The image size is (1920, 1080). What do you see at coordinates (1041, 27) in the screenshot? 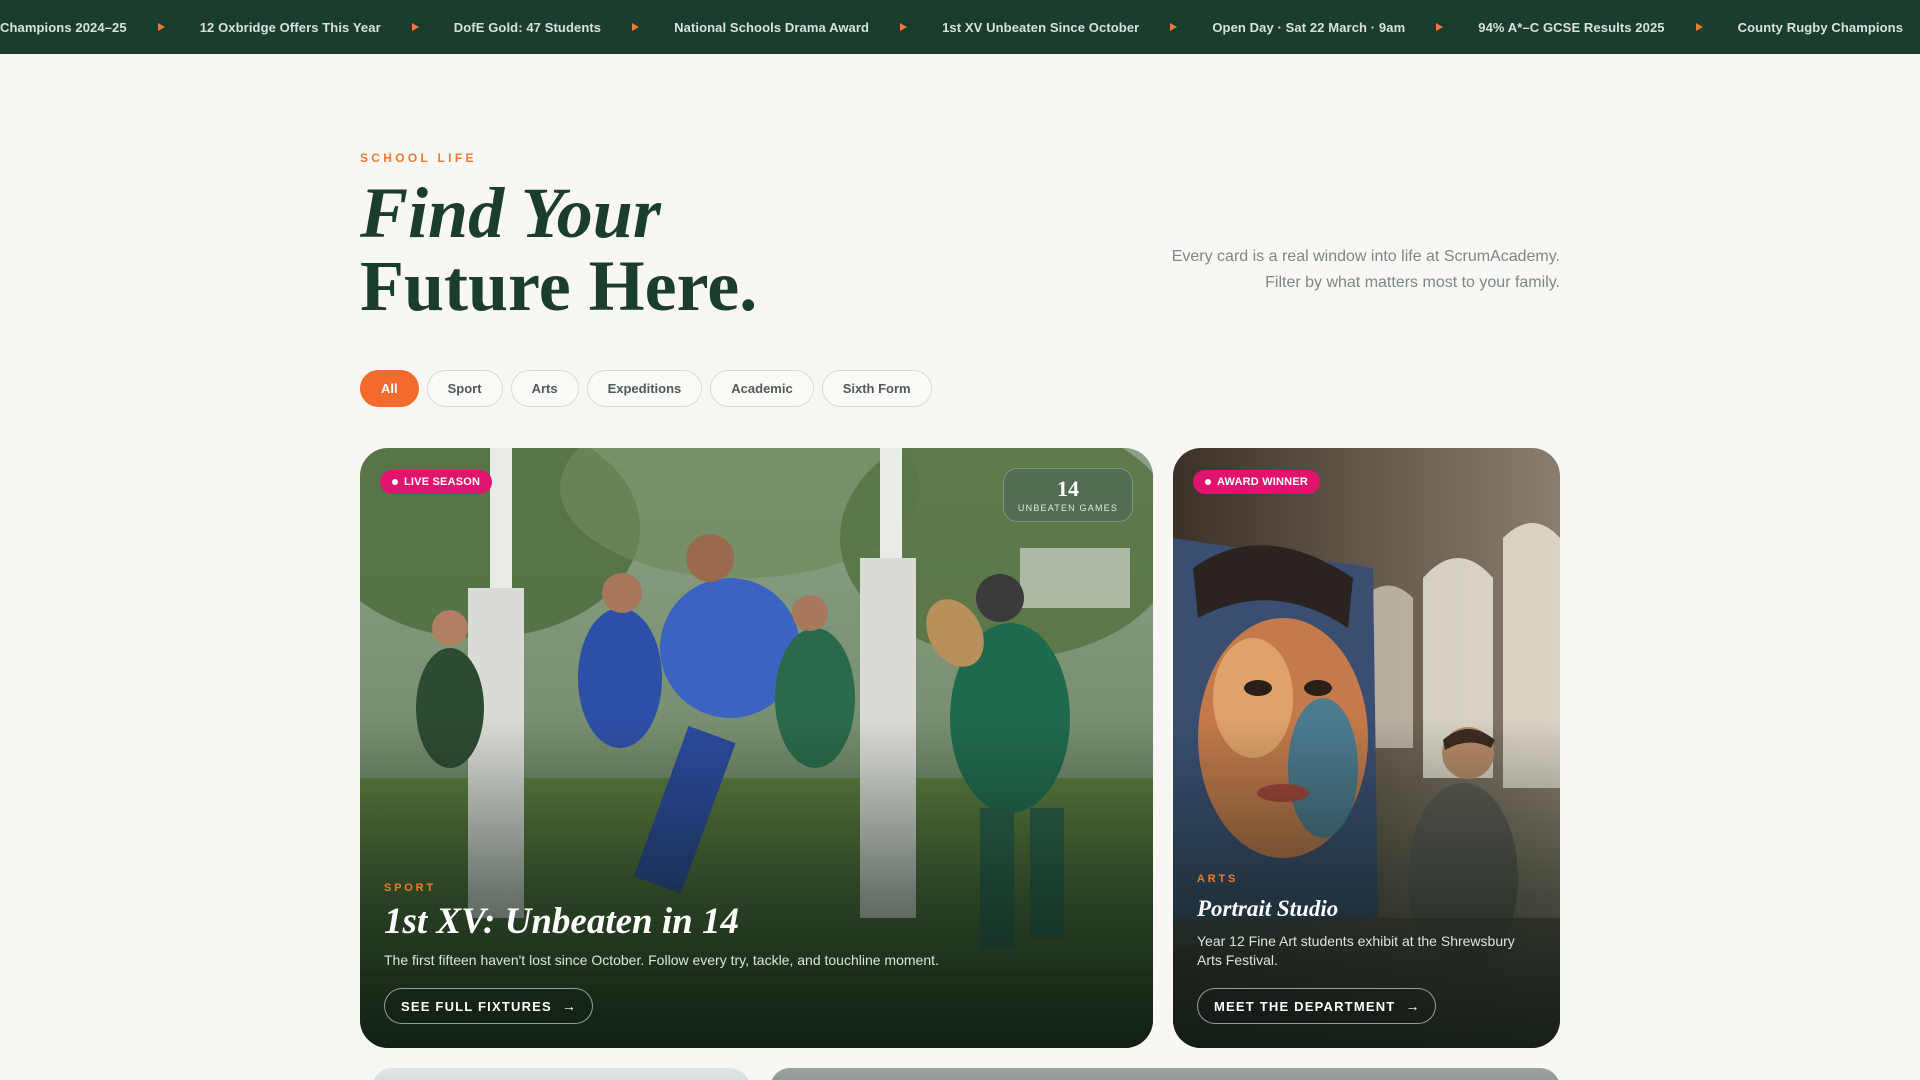
I see `ticker-text: 1st XV Unbeaten Since October` at bounding box center [1041, 27].